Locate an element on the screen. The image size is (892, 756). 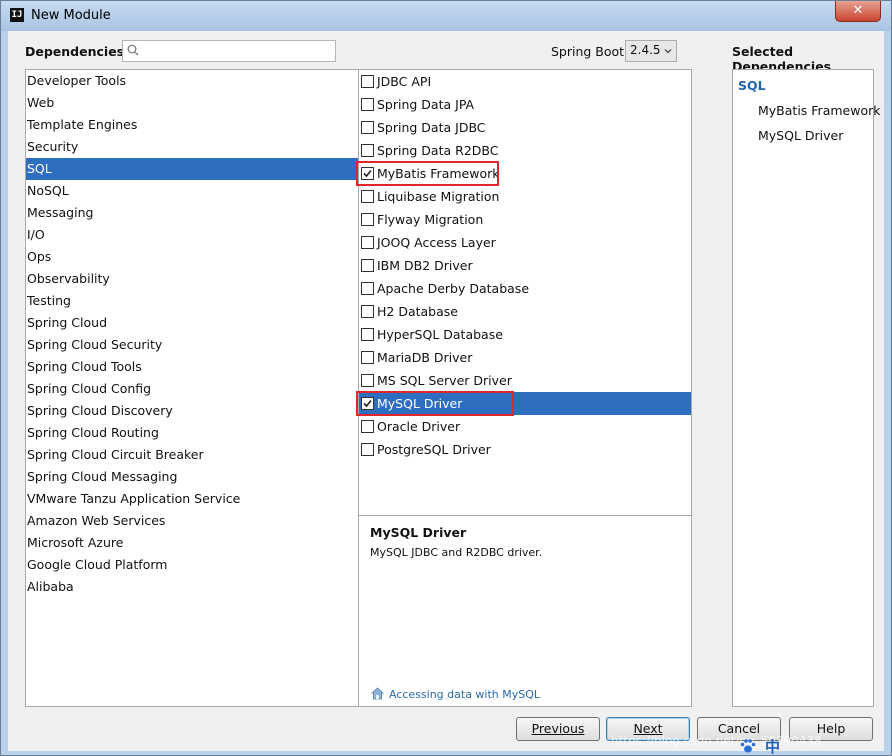
dependency-label: MS SQL Server Driver is located at coordinates (444, 380).